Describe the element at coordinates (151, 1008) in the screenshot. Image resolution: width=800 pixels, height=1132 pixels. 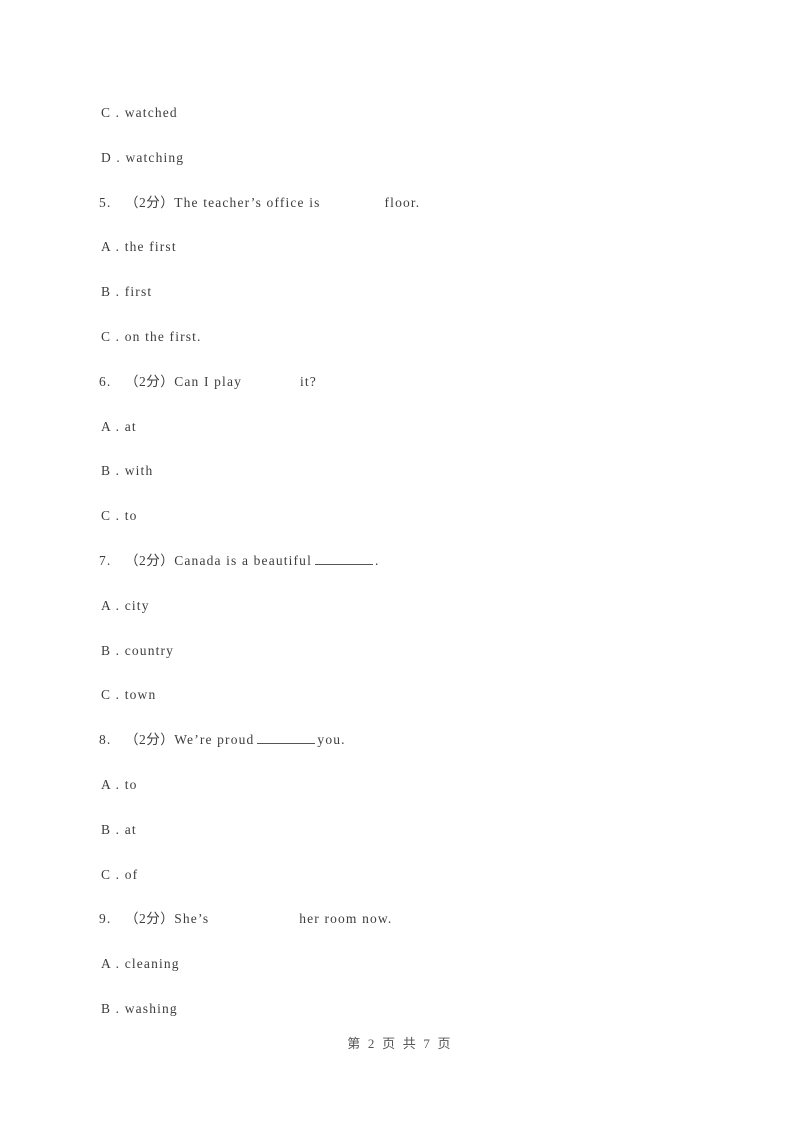
I see `option-text: washing` at that location.